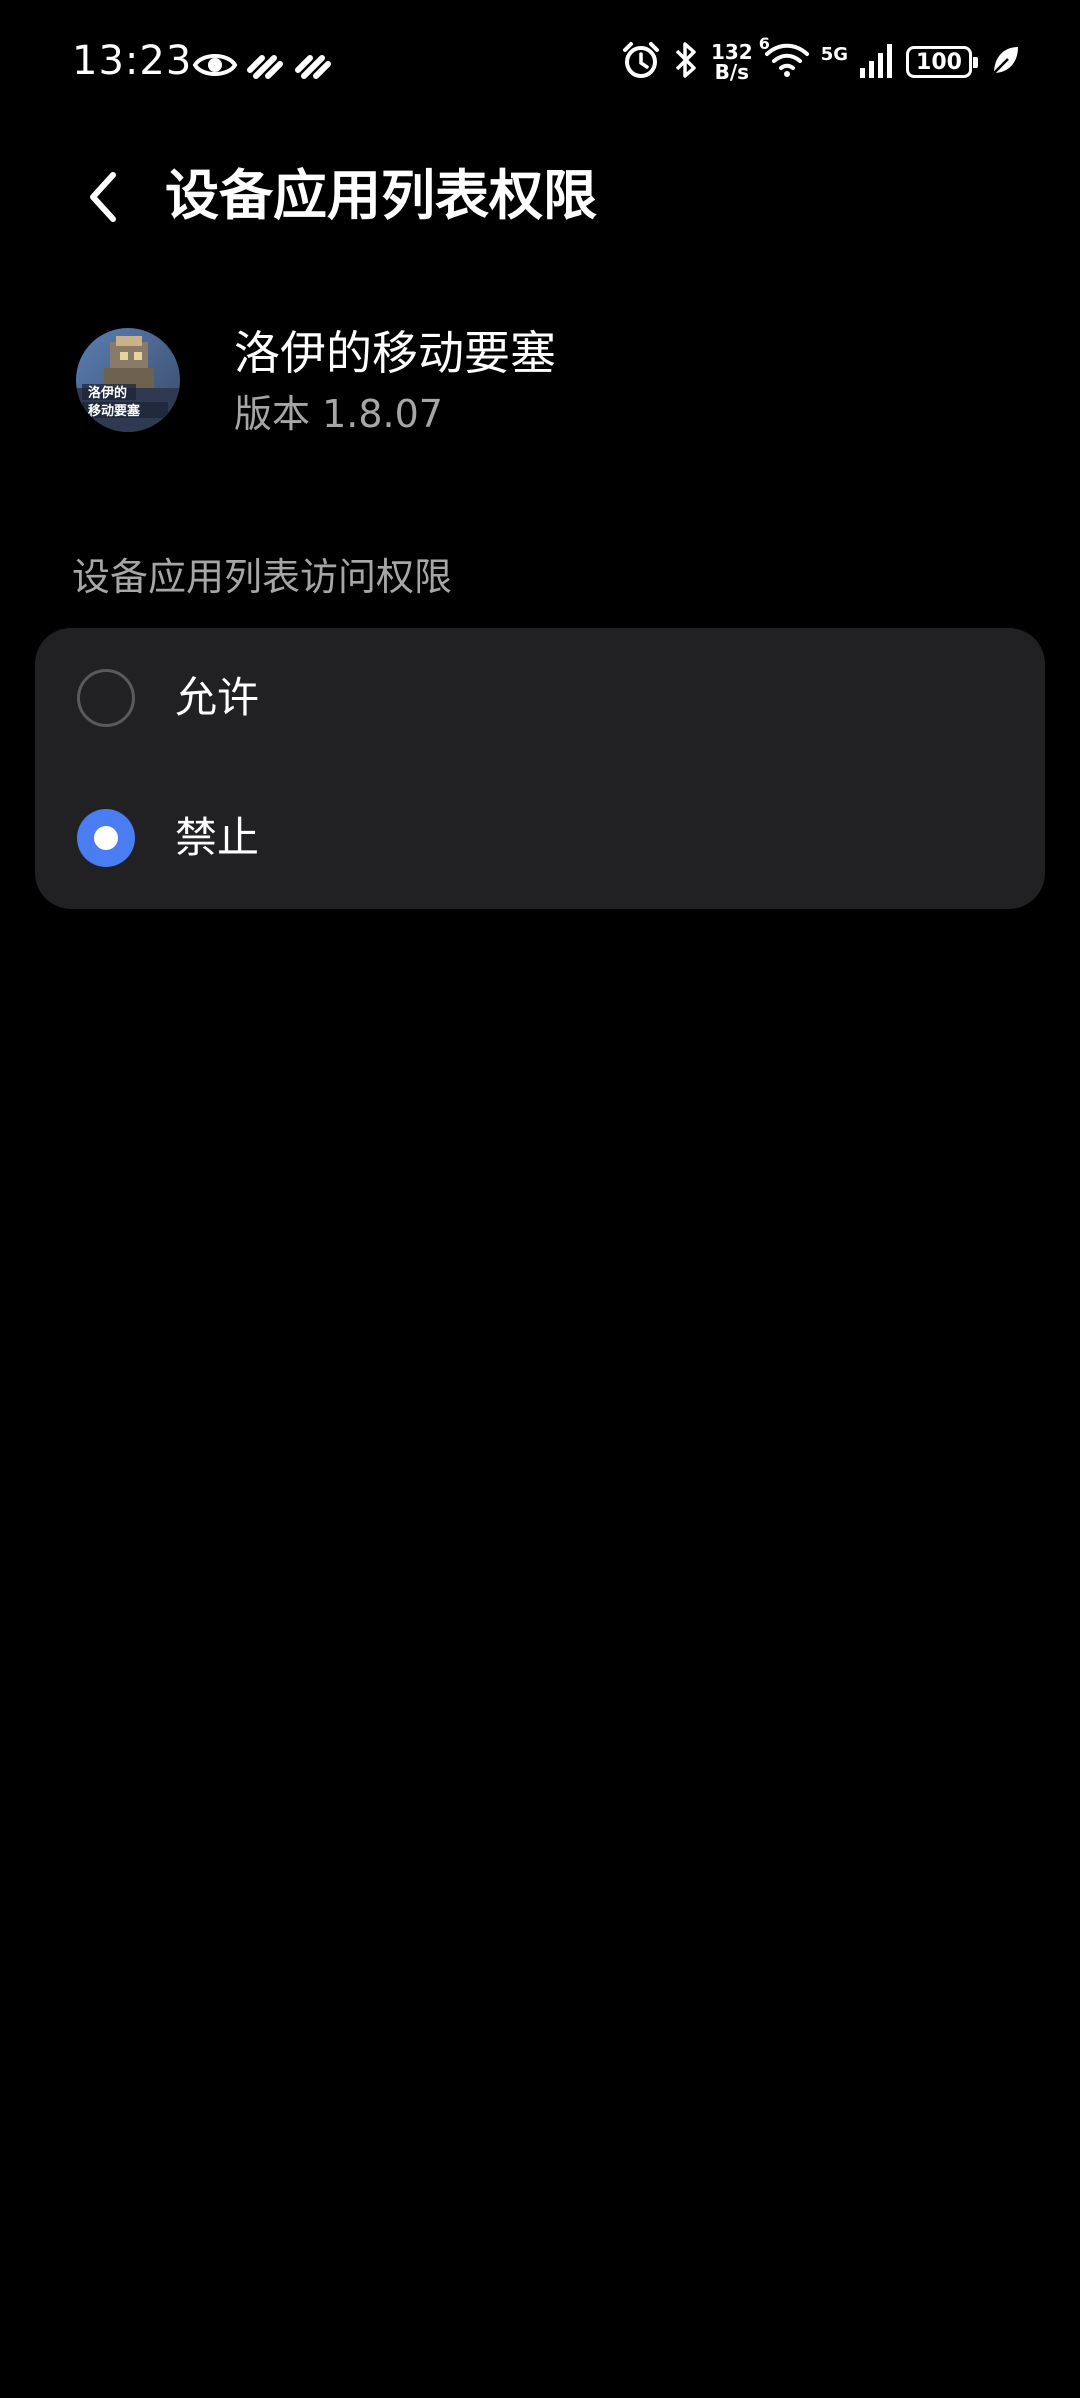 The height and width of the screenshot is (2398, 1080). Describe the element at coordinates (338, 414) in the screenshot. I see `app-version: 版本 1.8.07` at that location.